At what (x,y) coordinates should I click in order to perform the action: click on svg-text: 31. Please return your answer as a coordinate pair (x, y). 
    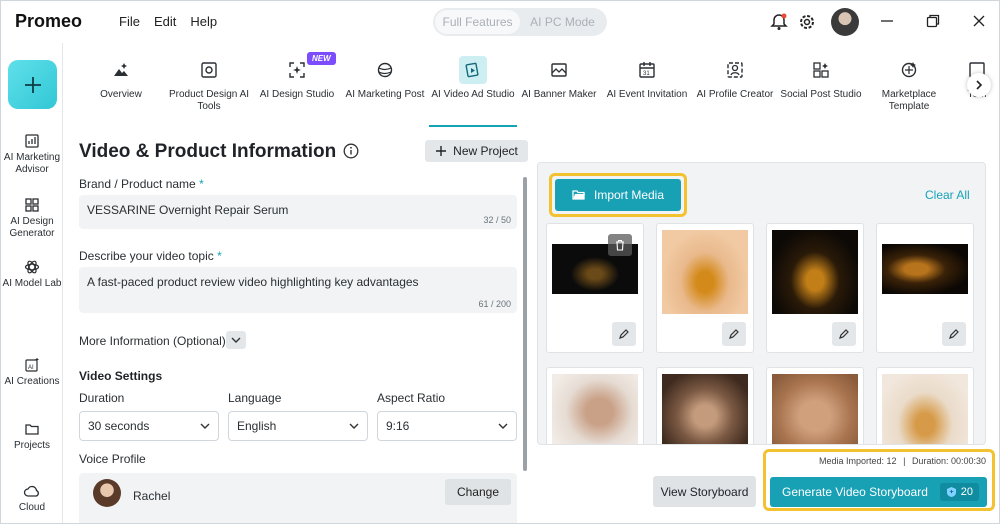
    Looking at the image, I should click on (646, 74).